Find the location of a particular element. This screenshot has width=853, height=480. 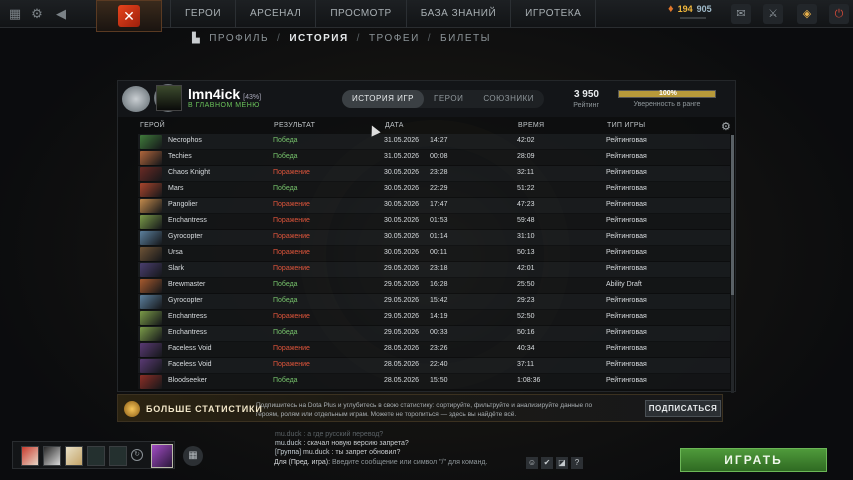

player-name: lmn4ick is located at coordinates (214, 94).